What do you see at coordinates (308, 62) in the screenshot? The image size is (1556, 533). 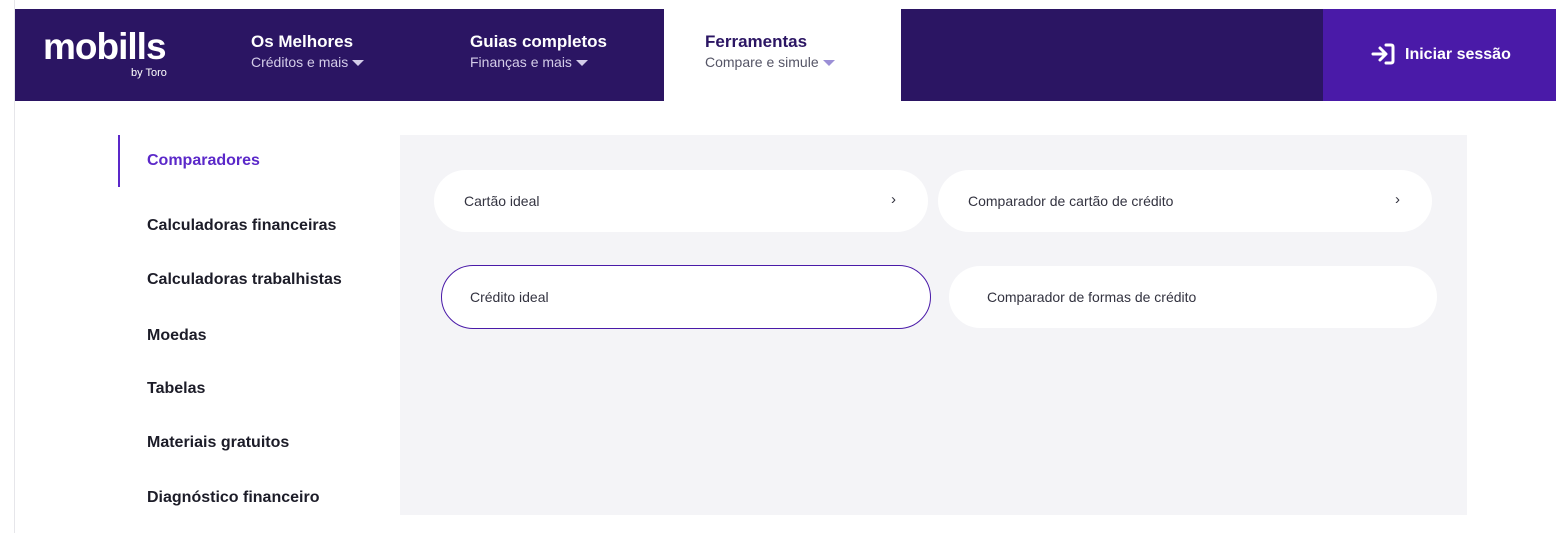 I see `nav-subtitle: Créditos e mais` at bounding box center [308, 62].